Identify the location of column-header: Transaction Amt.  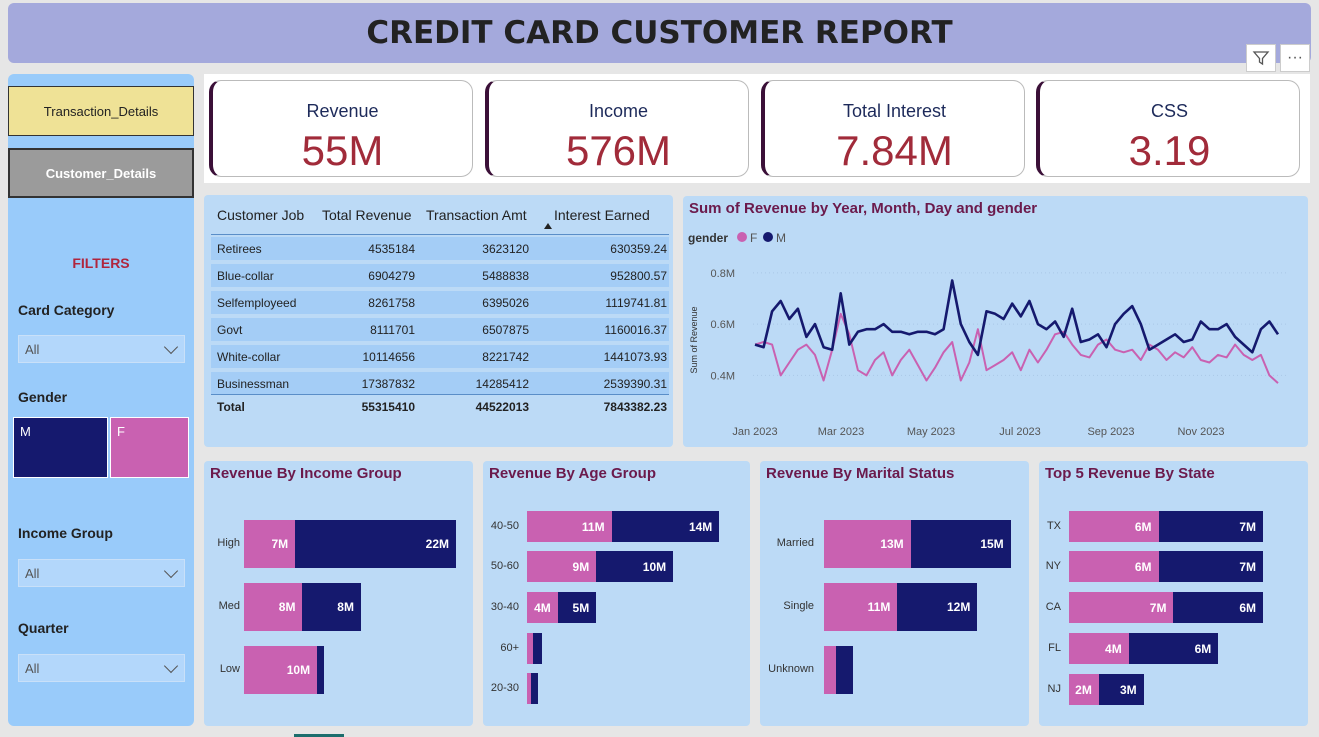
(476, 215).